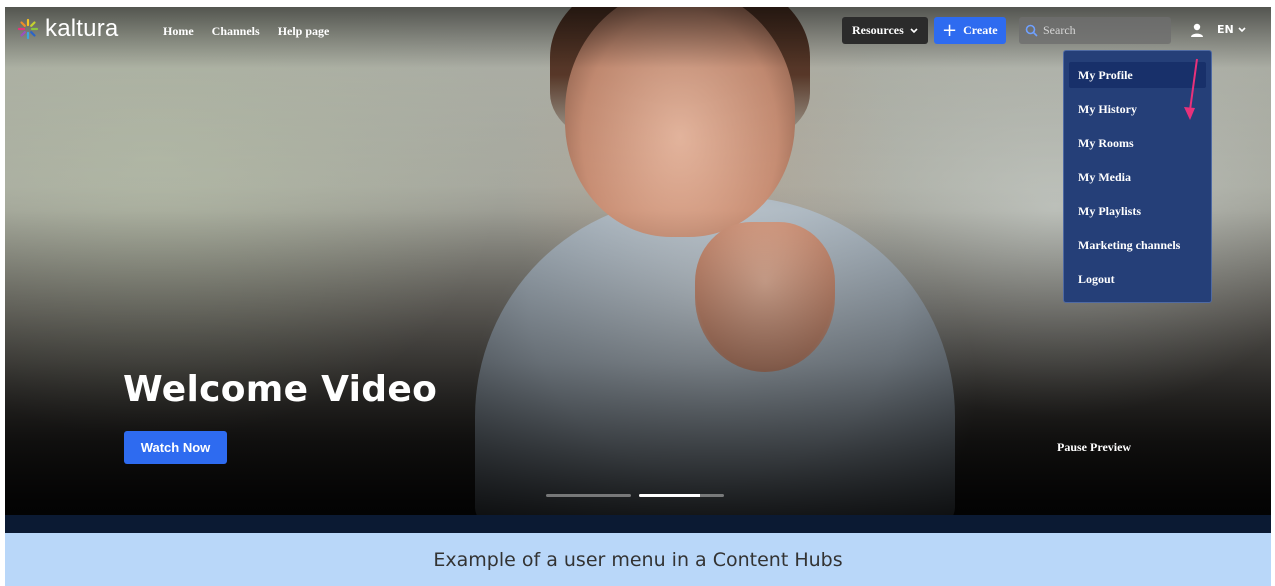  I want to click on create-label: Create, so click(980, 30).